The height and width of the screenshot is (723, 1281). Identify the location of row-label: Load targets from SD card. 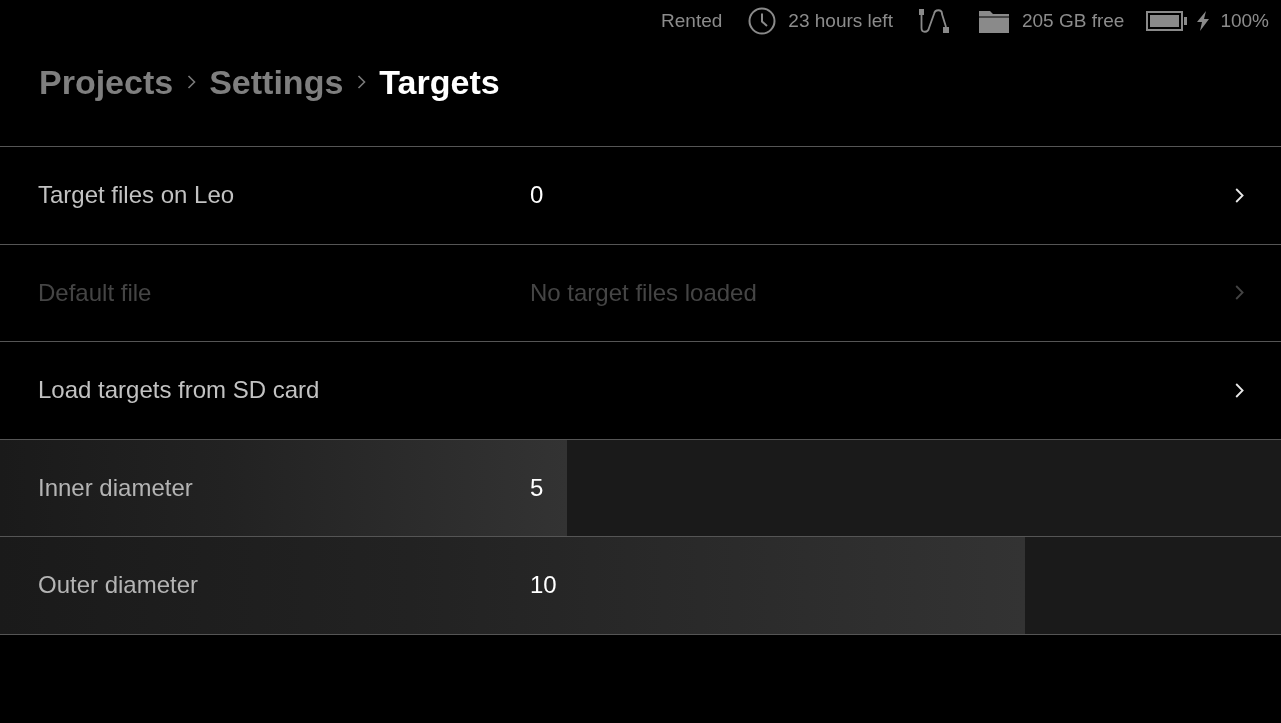
(179, 390).